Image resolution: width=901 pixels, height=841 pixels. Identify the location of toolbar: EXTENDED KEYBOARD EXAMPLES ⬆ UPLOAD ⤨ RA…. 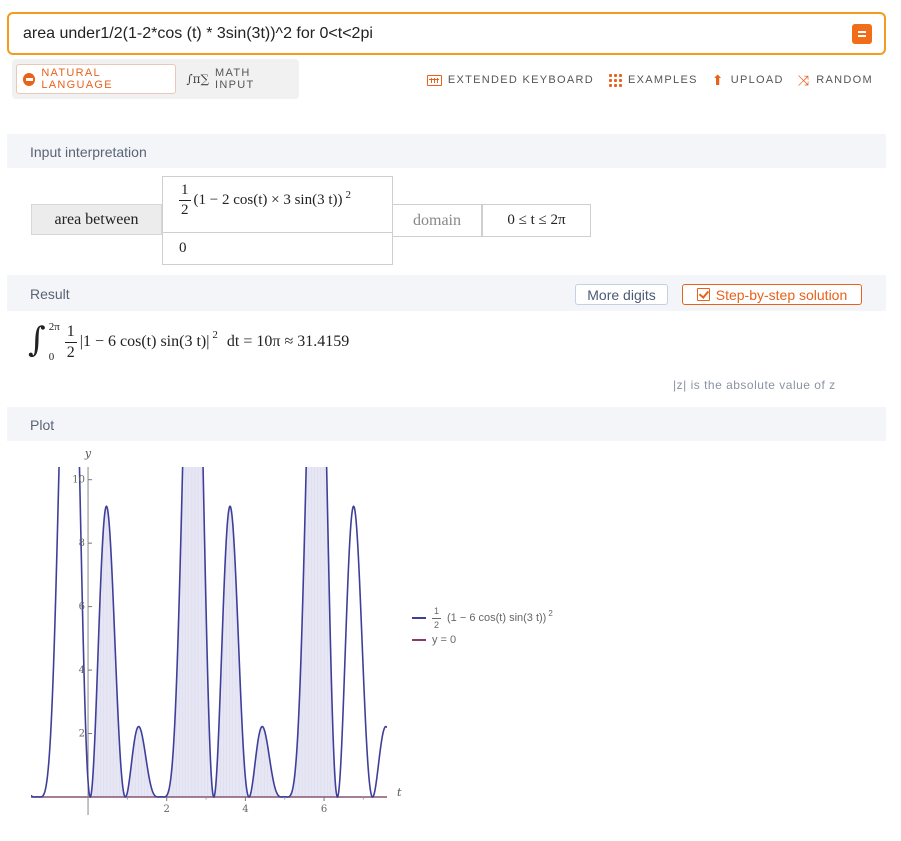
(649, 80).